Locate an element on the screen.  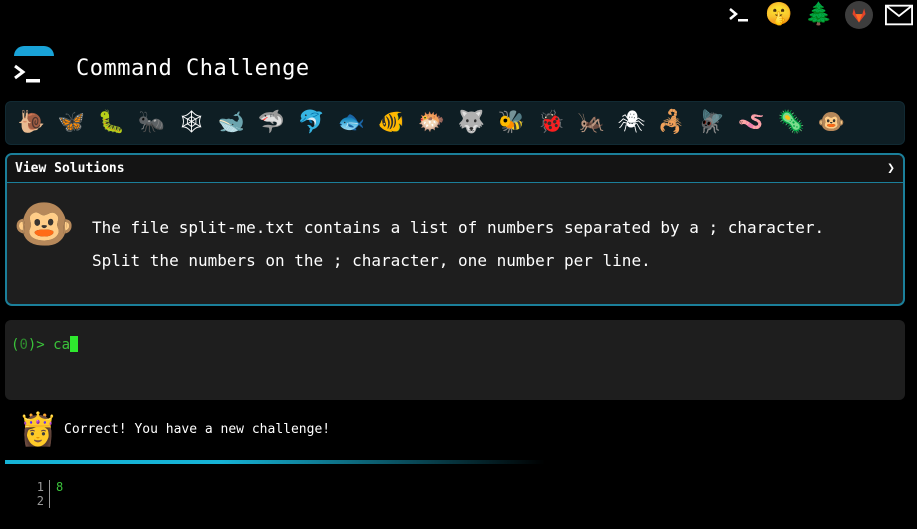
wolf-icon: 🐺 is located at coordinates (471, 123).